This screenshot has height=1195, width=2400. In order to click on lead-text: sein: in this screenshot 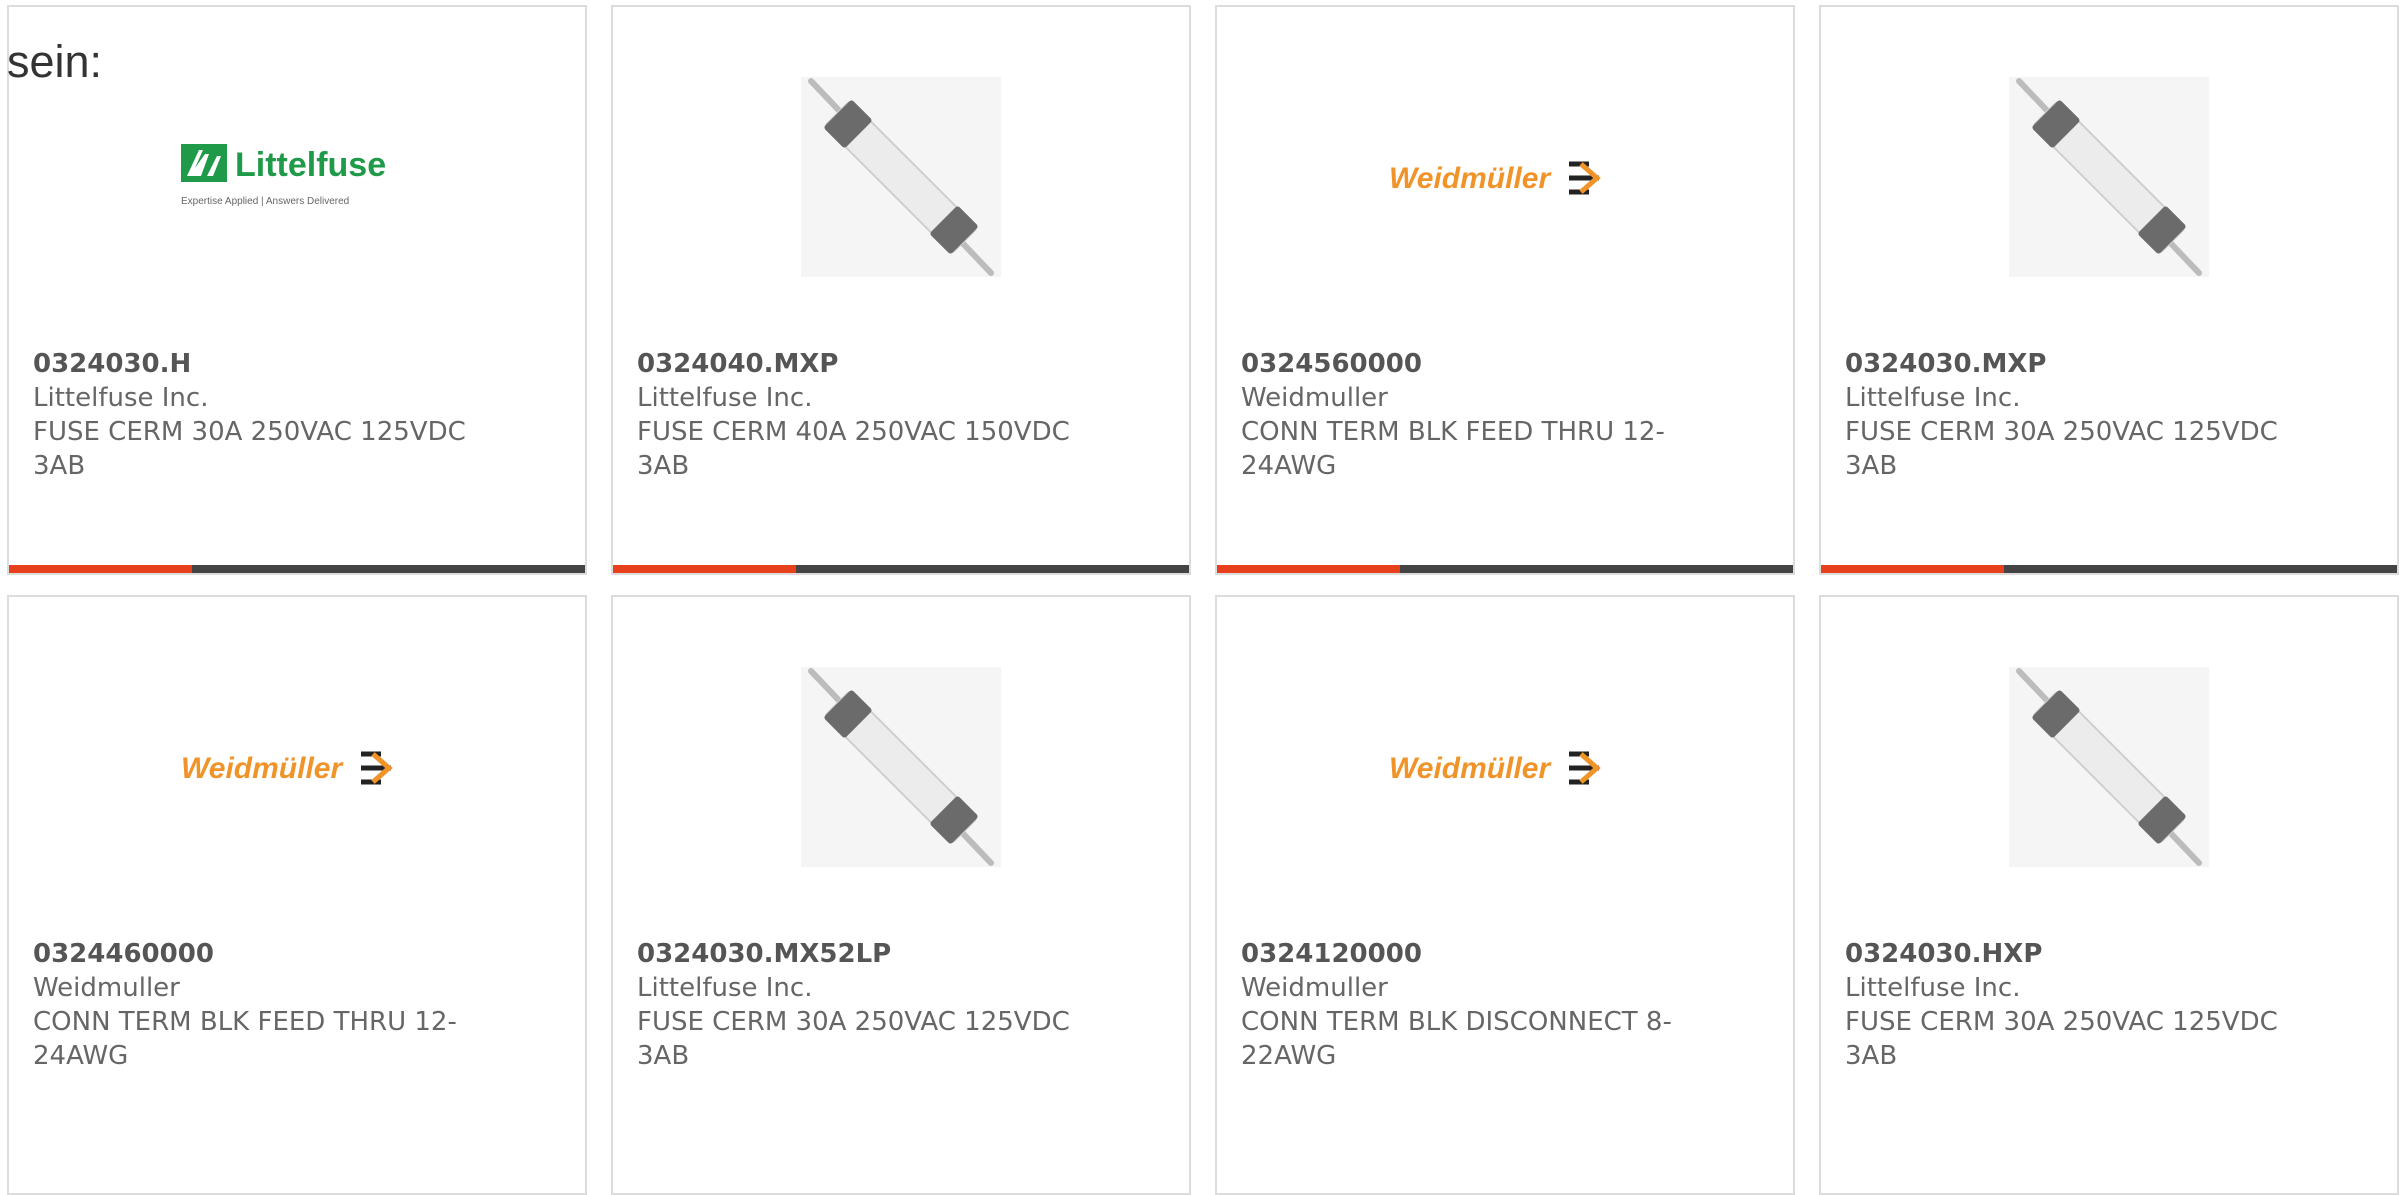, I will do `click(55, 61)`.